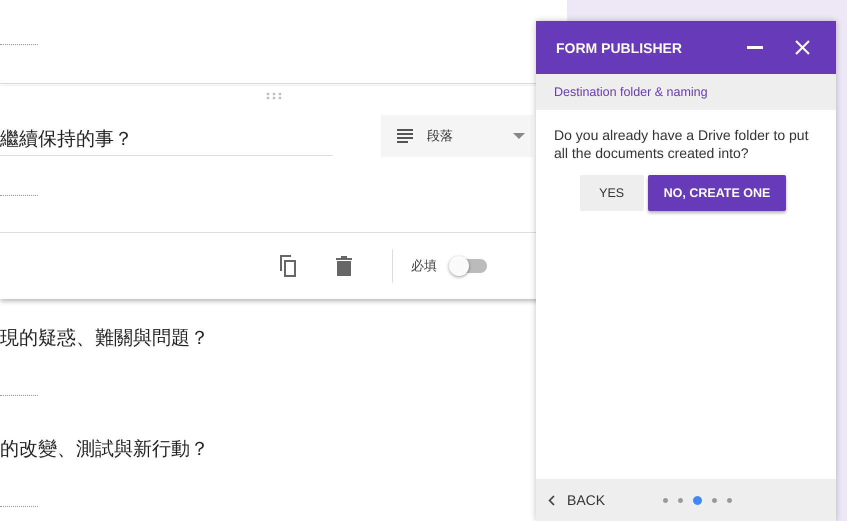 This screenshot has height=521, width=847. Describe the element at coordinates (631, 92) in the screenshot. I see `section-title: Destination folder & naming` at that location.